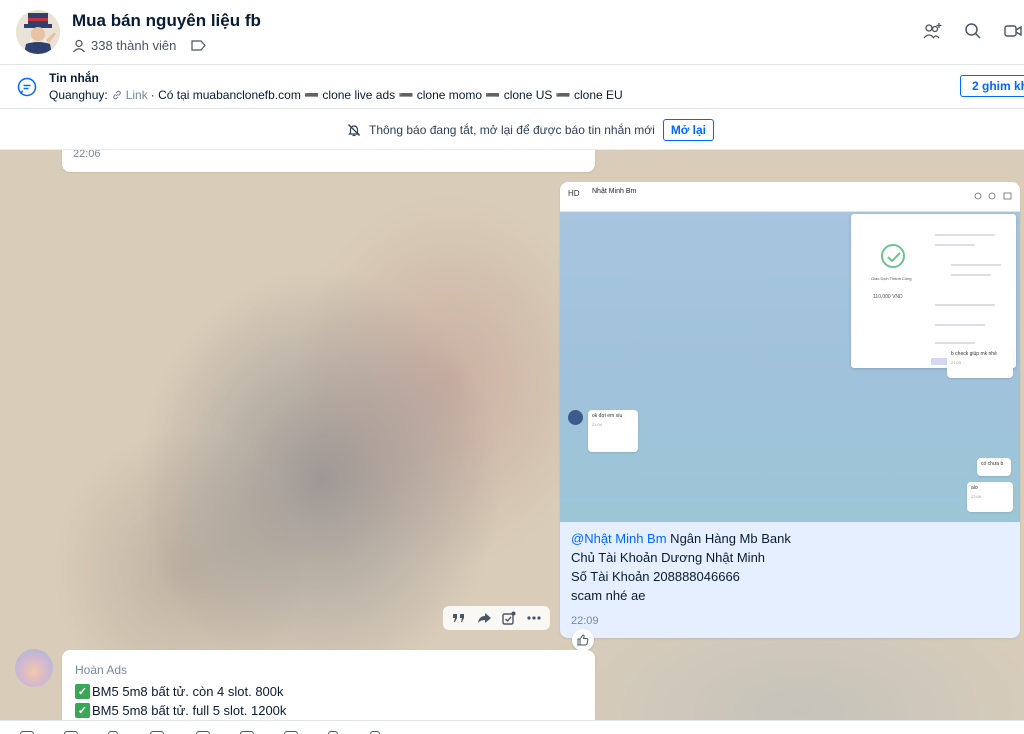 This screenshot has width=1024, height=734. I want to click on member-count-label: 338 thành viên, so click(134, 45).